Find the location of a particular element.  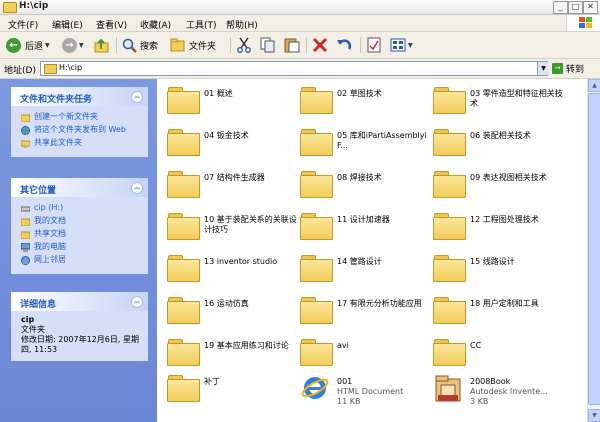

file-label: 14 管路设计 is located at coordinates (385, 262).